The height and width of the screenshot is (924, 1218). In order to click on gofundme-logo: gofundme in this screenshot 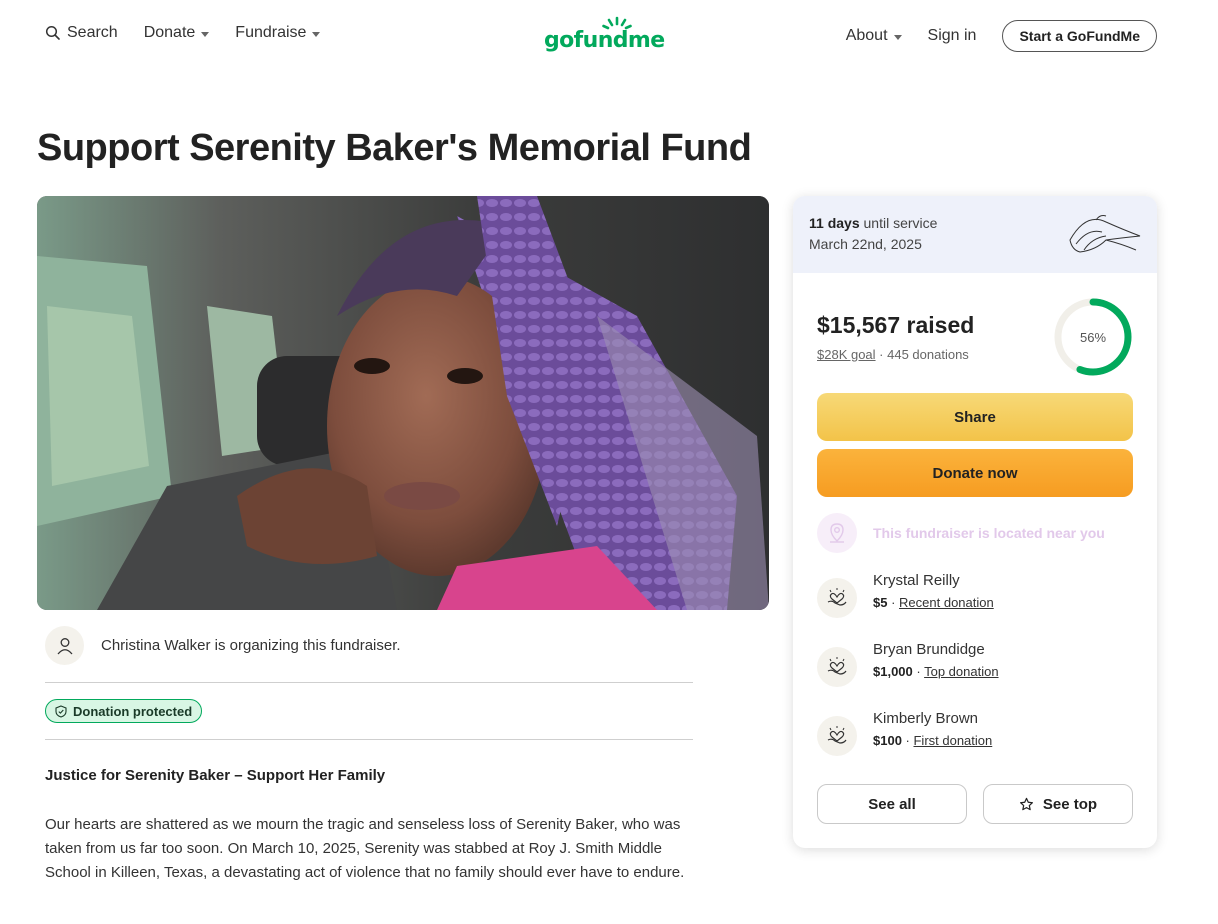, I will do `click(604, 36)`.